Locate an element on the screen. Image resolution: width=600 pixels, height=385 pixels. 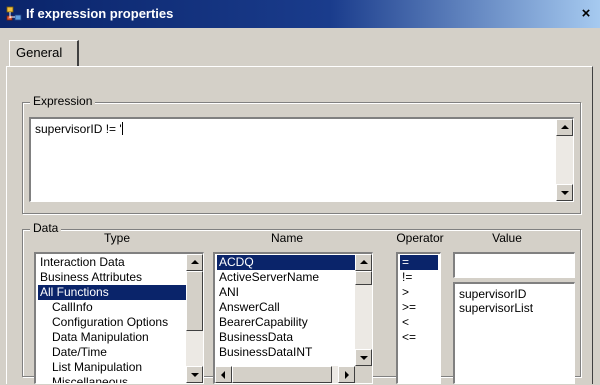
scroll-right-button is located at coordinates (346, 374).